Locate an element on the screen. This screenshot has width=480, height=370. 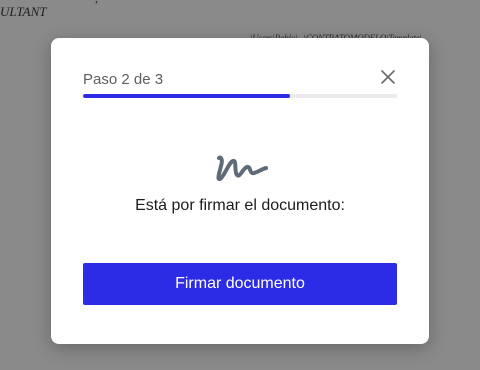
progress-bar-fill is located at coordinates (187, 96).